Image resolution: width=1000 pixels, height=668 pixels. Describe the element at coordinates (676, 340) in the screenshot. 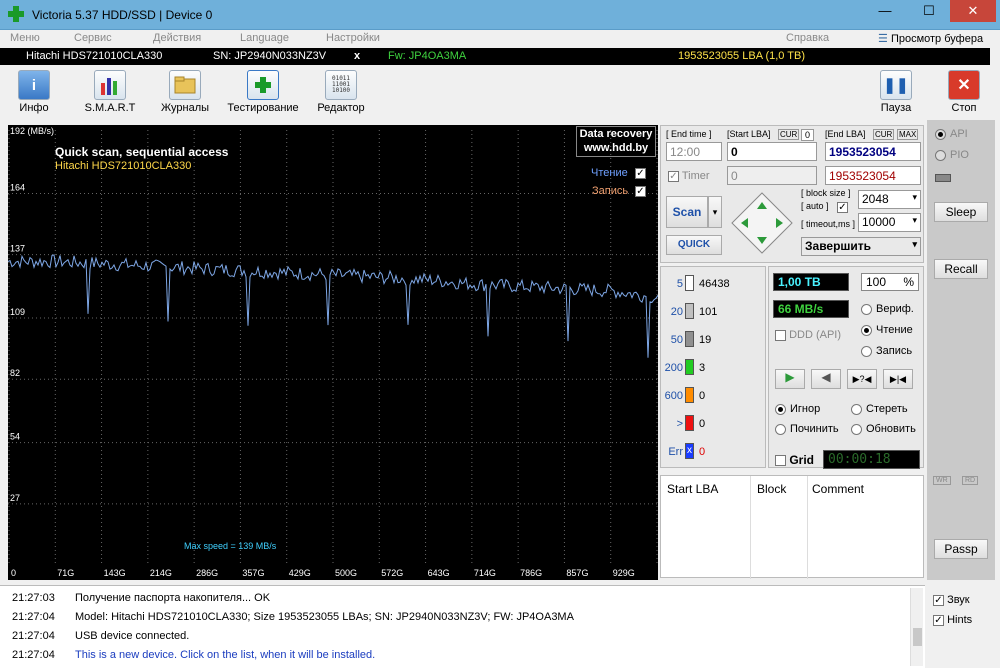

I see `counter-label: 50` at that location.